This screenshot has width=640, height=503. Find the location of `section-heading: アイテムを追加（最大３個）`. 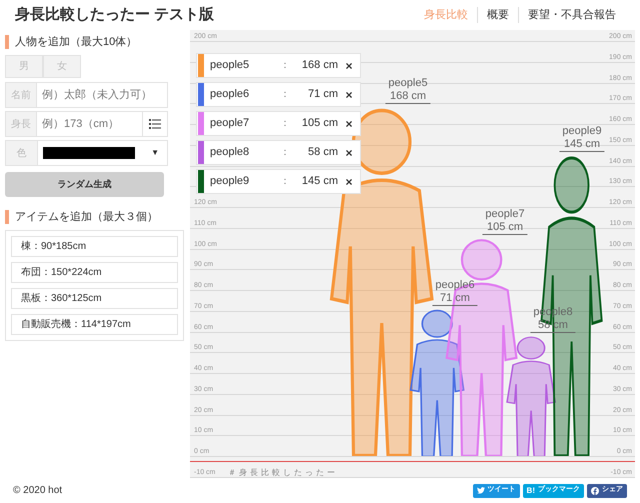

section-heading: アイテムを追加（最大３個） is located at coordinates (86, 217).